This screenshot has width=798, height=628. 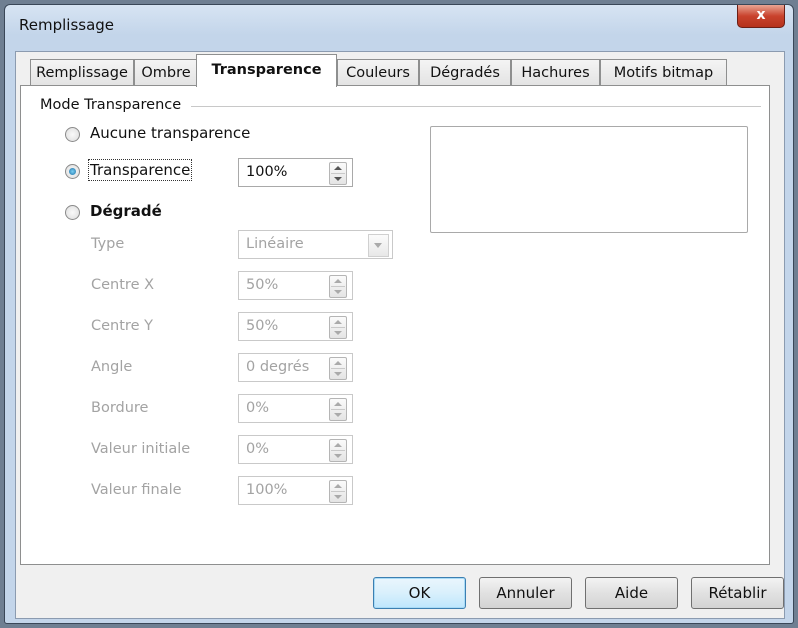 I want to click on radio-label-transparency: Transparence, so click(x=140, y=170).